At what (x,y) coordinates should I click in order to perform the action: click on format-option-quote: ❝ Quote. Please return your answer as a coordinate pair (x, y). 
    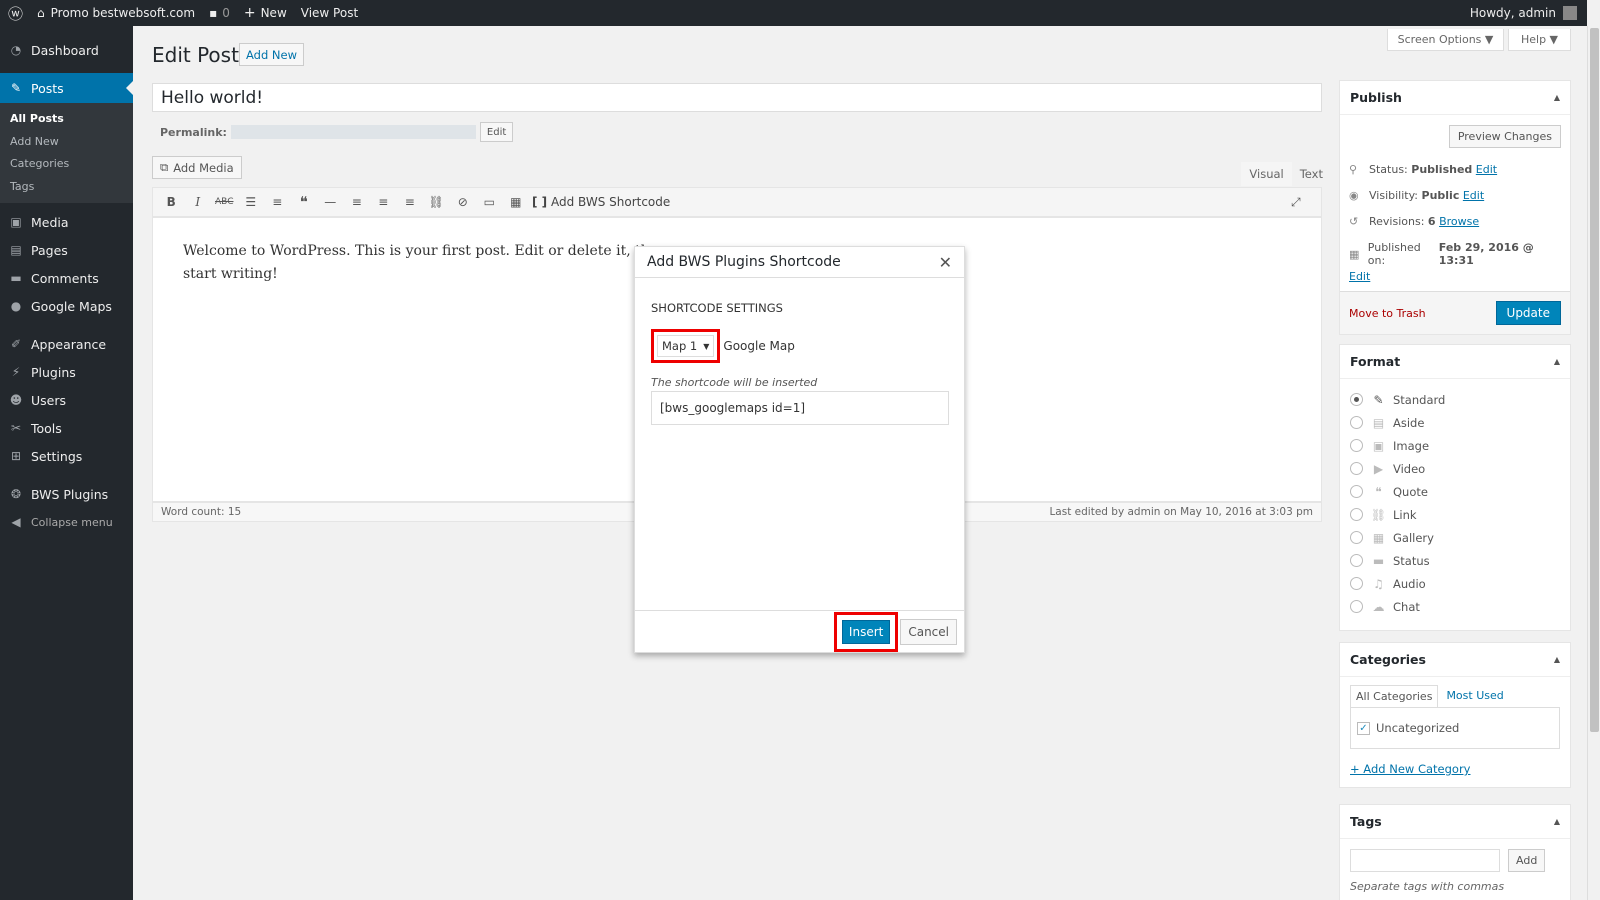
    Looking at the image, I should click on (1455, 491).